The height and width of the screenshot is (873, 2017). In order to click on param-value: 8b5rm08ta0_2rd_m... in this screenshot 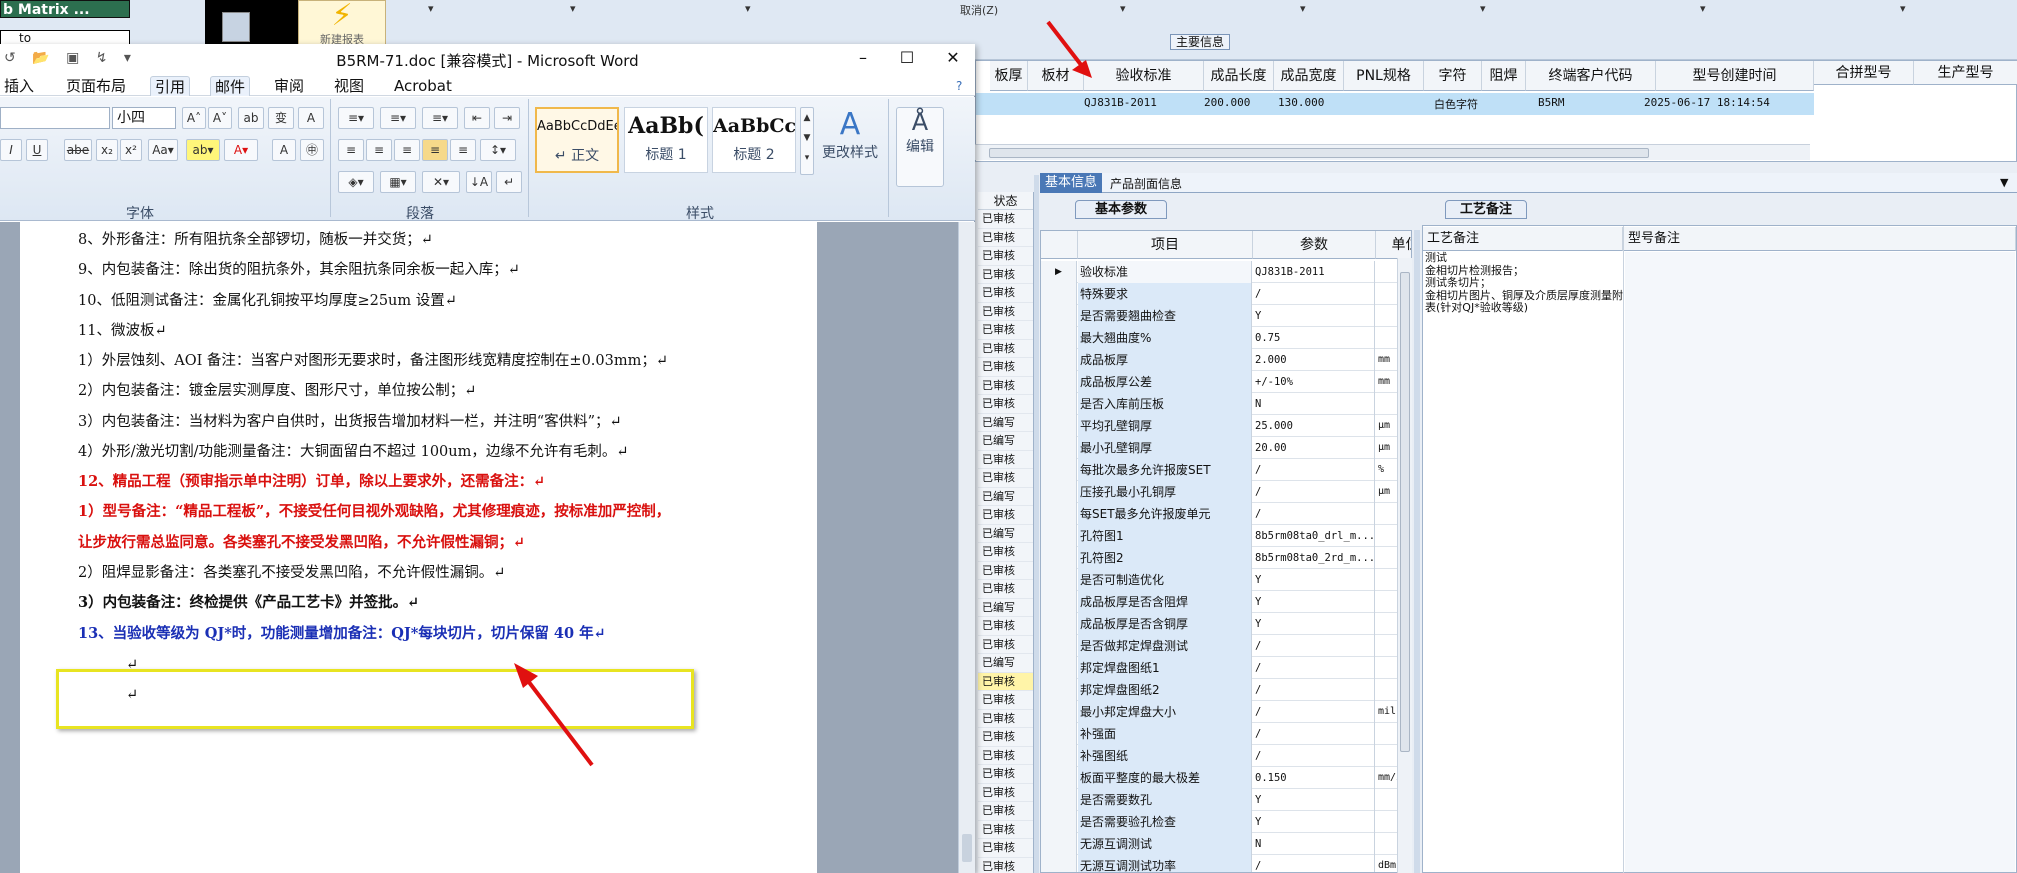, I will do `click(1314, 558)`.